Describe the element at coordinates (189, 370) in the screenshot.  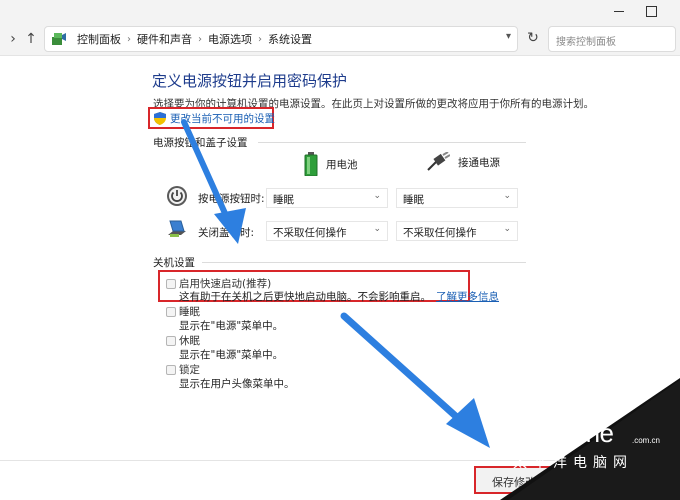
I see `lock-title: 锁定` at that location.